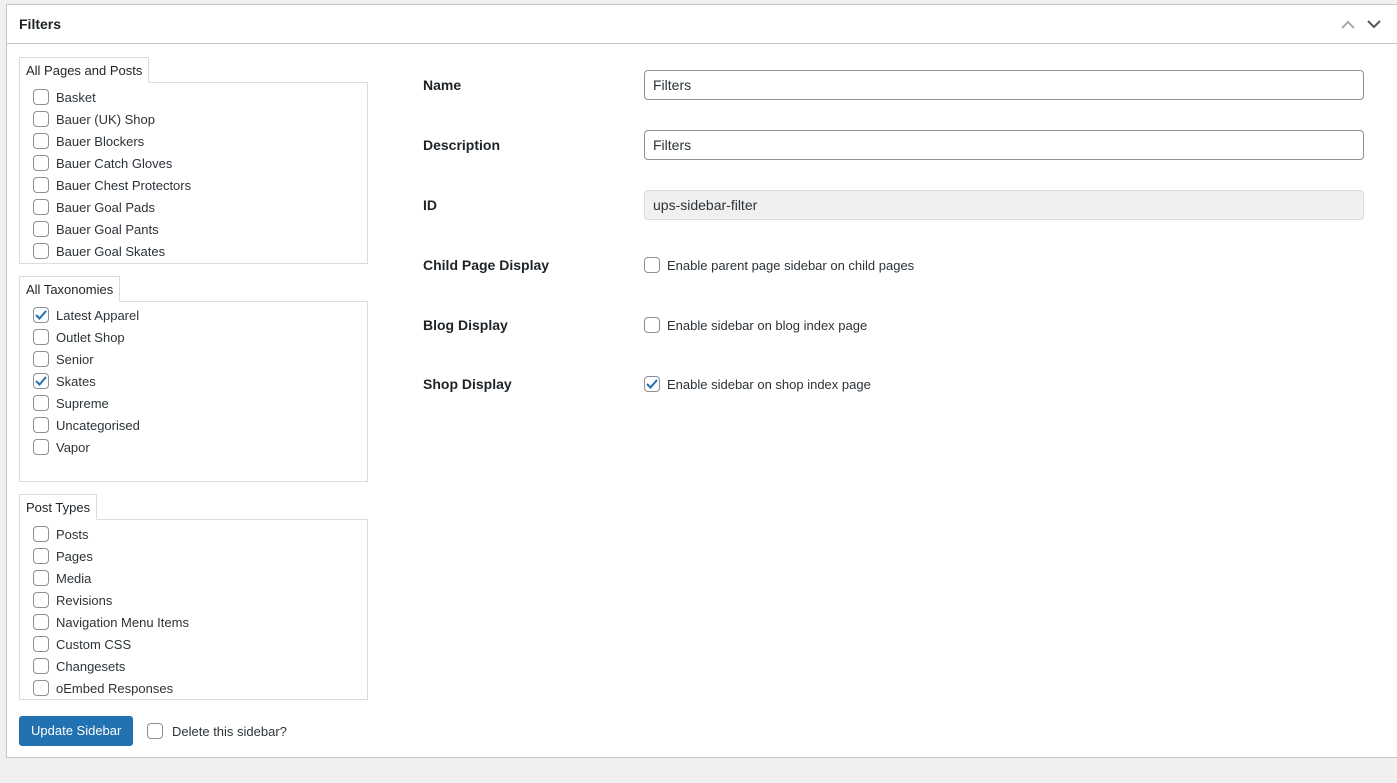 The width and height of the screenshot is (1397, 783). I want to click on list-item: Bauer Chest Protectors, so click(193, 185).